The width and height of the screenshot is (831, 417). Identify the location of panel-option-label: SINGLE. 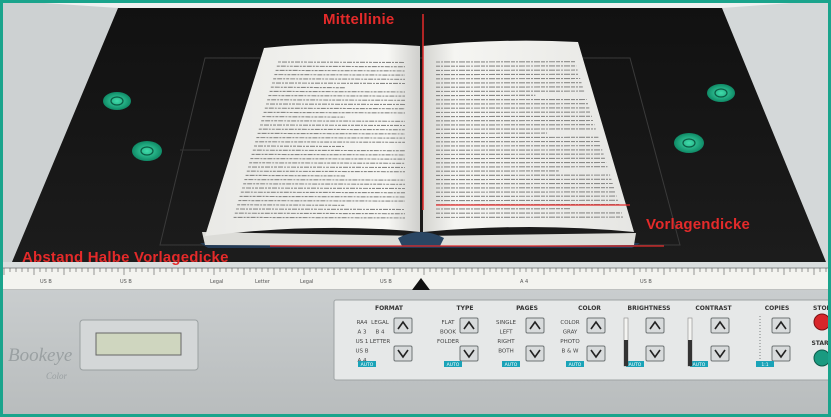
(506, 323).